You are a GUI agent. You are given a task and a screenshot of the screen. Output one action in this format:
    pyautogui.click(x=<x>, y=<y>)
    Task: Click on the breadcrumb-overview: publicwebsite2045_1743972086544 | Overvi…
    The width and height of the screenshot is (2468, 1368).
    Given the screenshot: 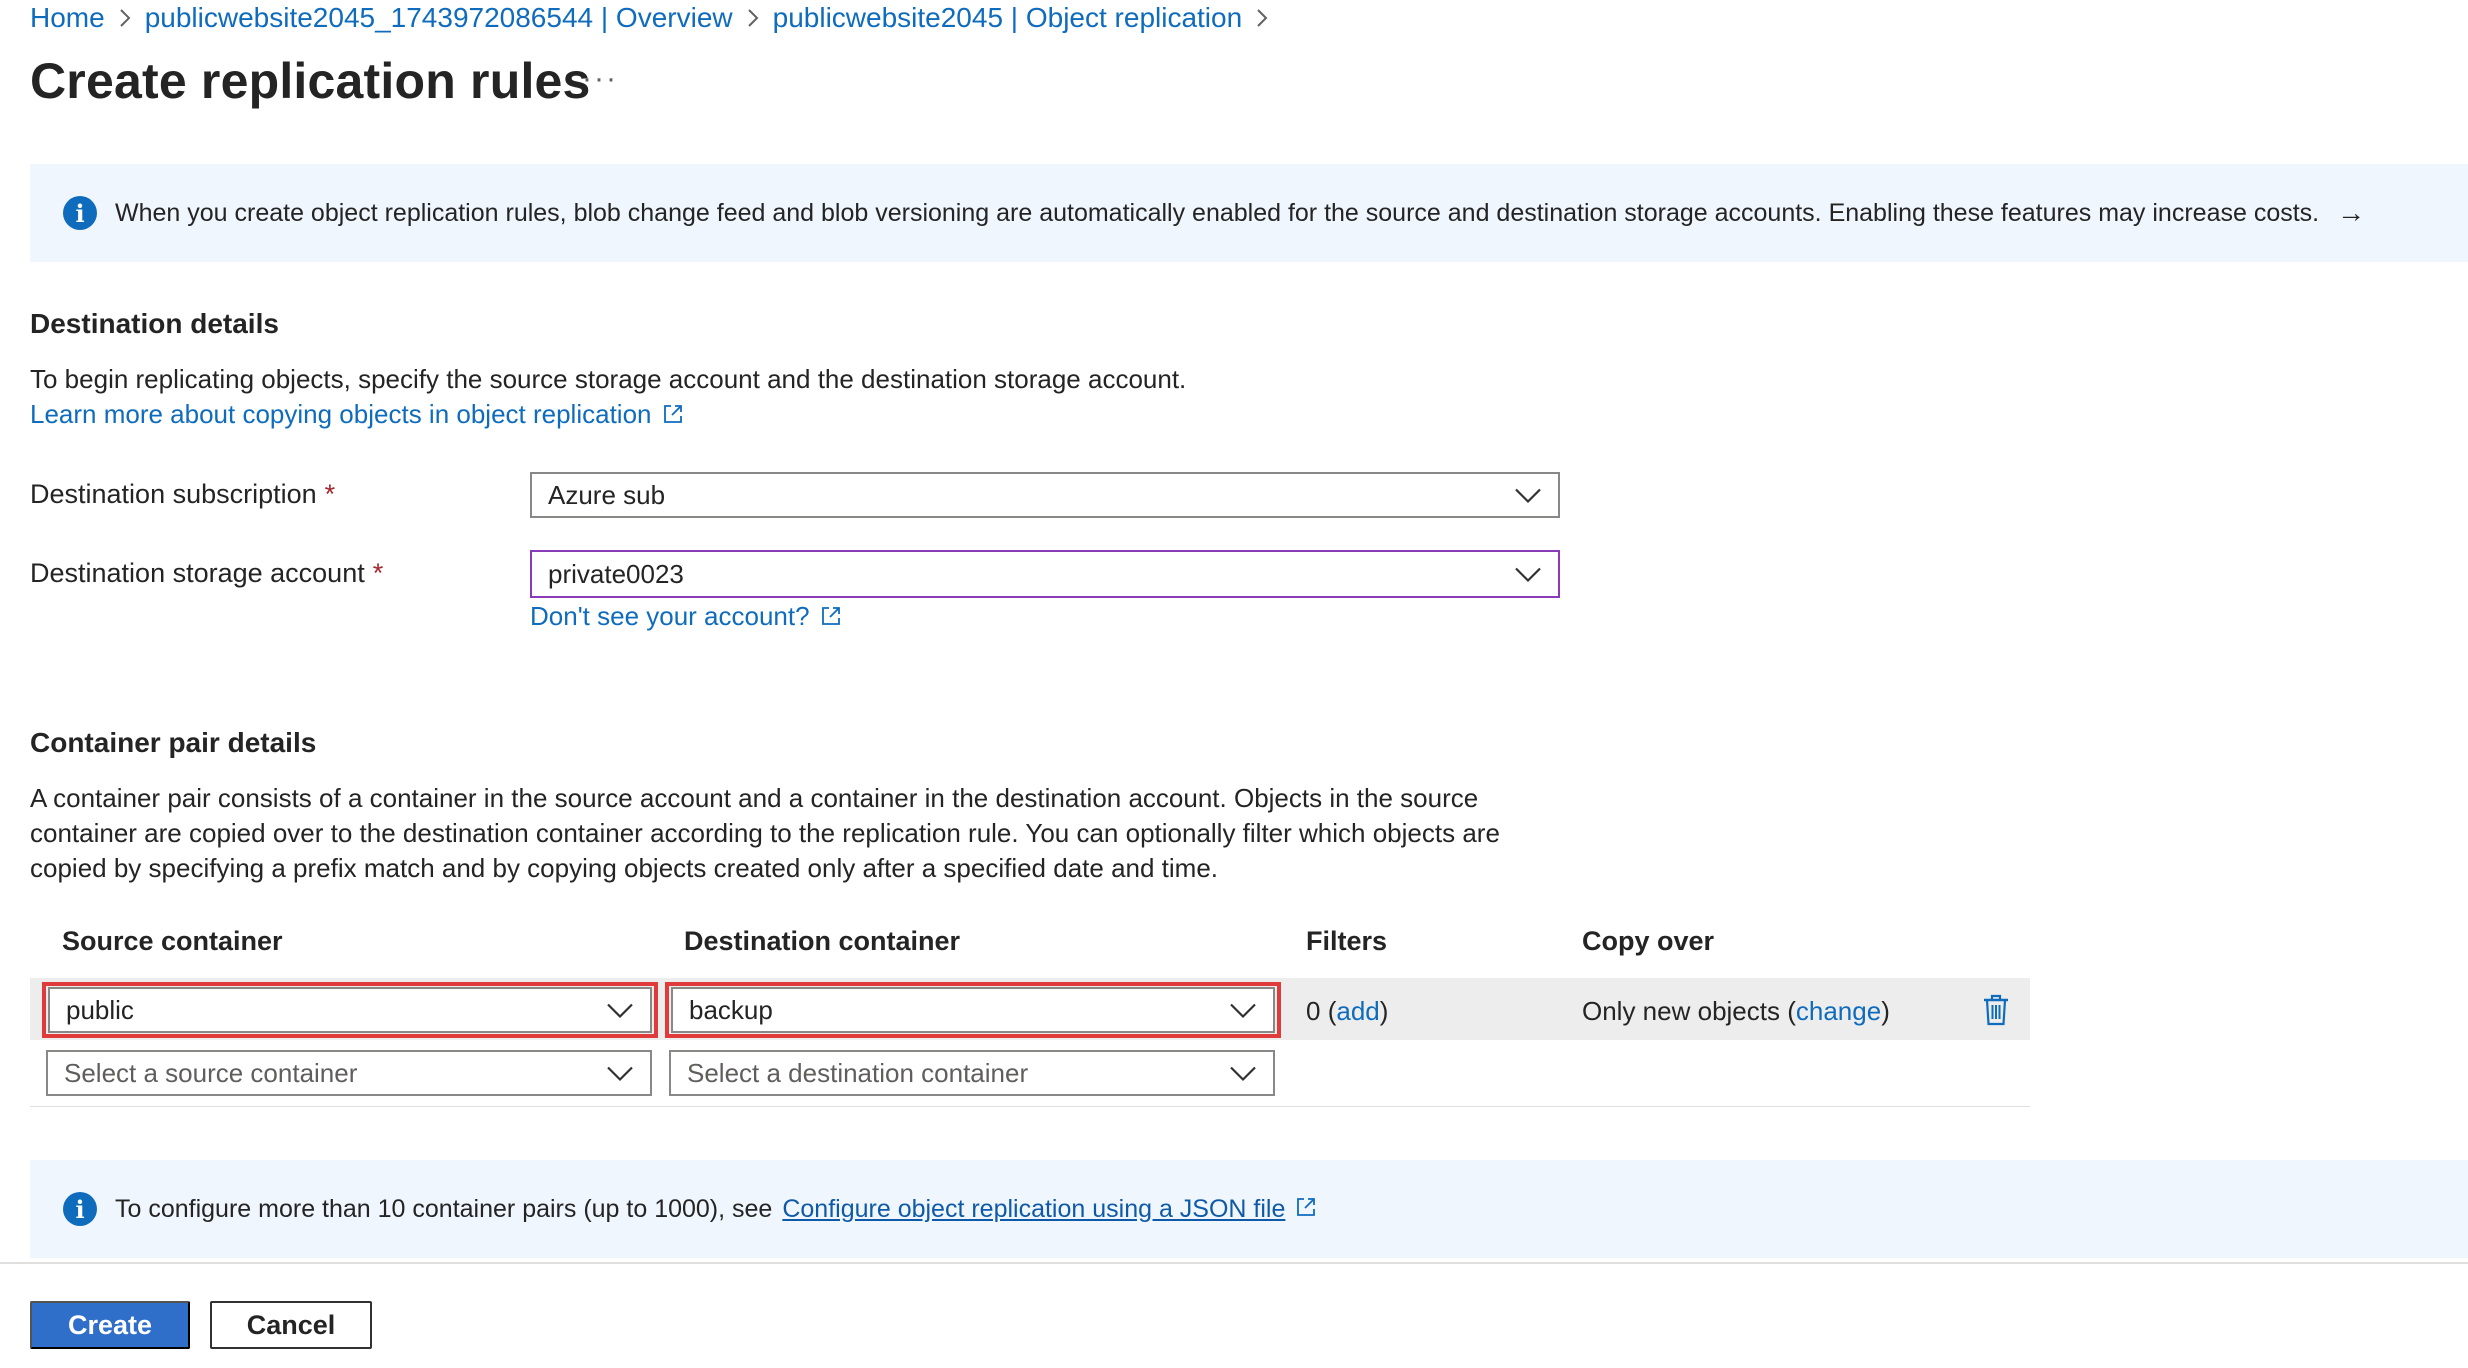 What is the action you would take?
    pyautogui.click(x=439, y=18)
    